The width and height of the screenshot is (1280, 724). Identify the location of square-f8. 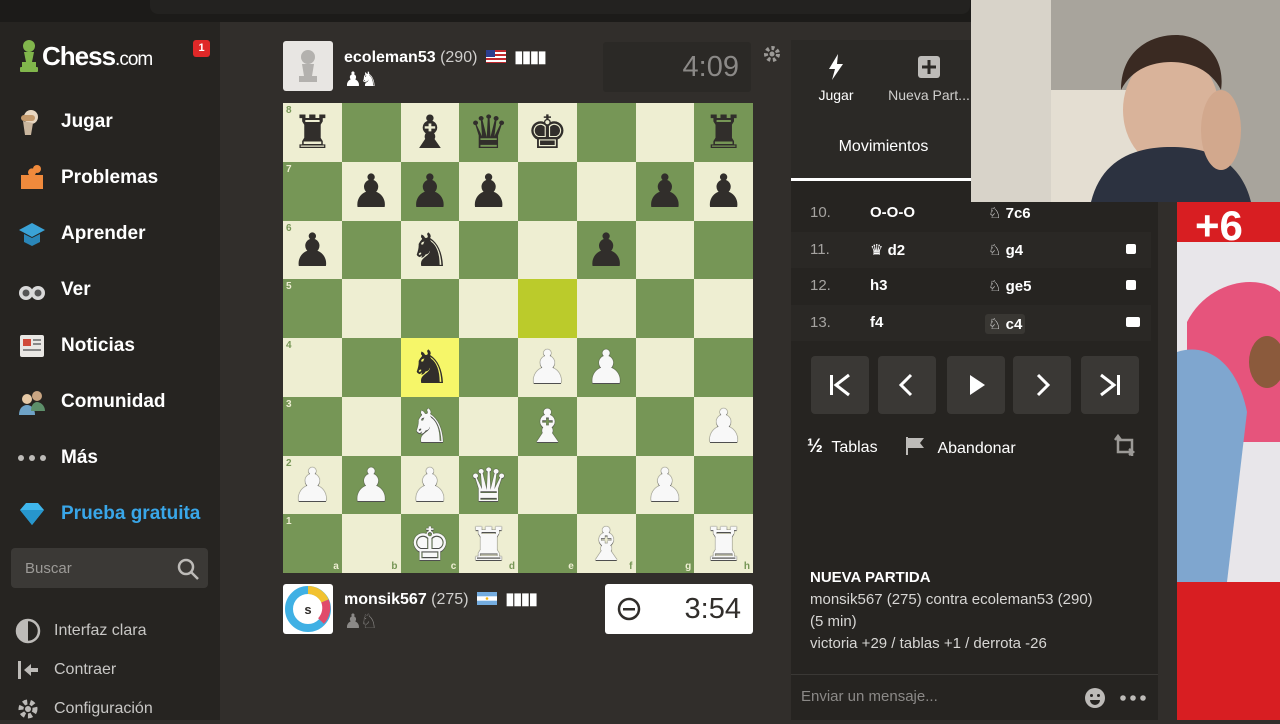
(606, 132).